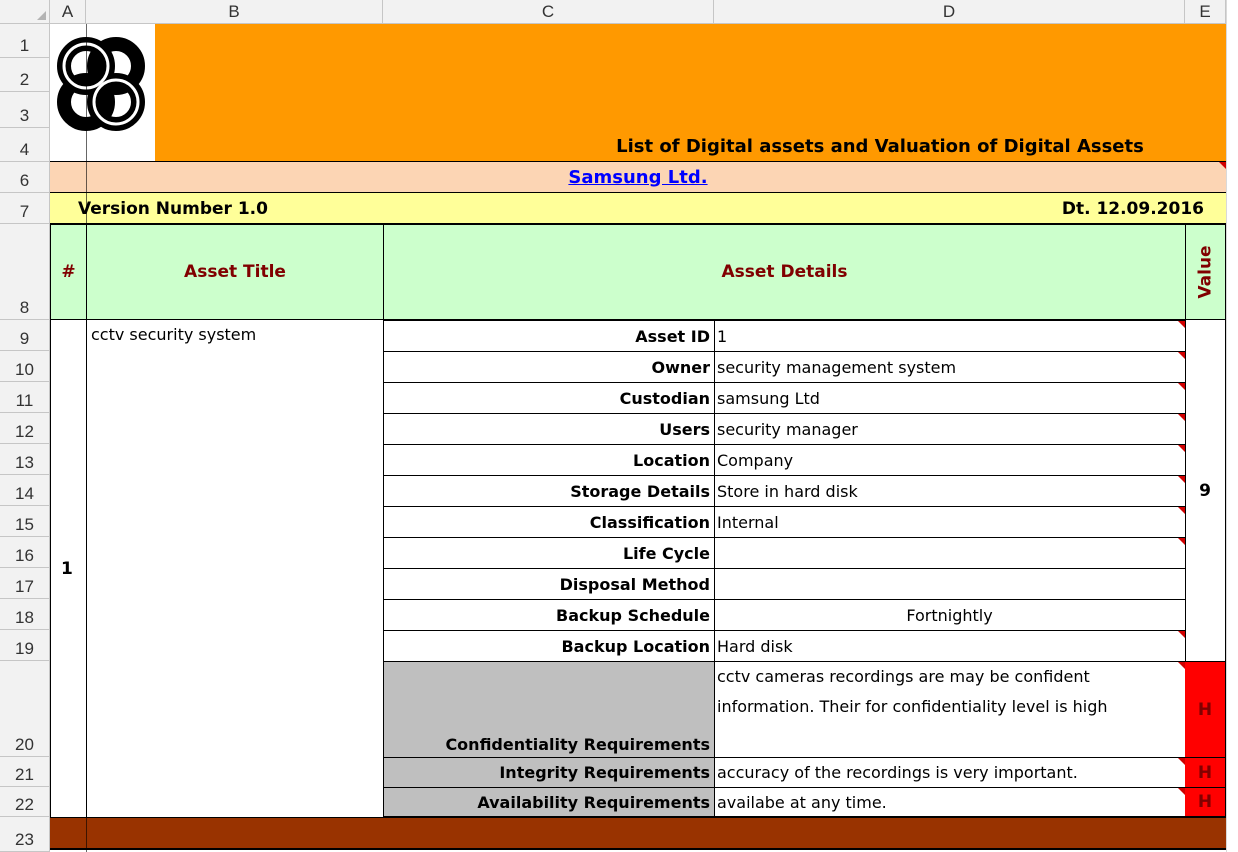 This screenshot has height=852, width=1238. Describe the element at coordinates (25, 490) in the screenshot. I see `row-header-14: 14` at that location.